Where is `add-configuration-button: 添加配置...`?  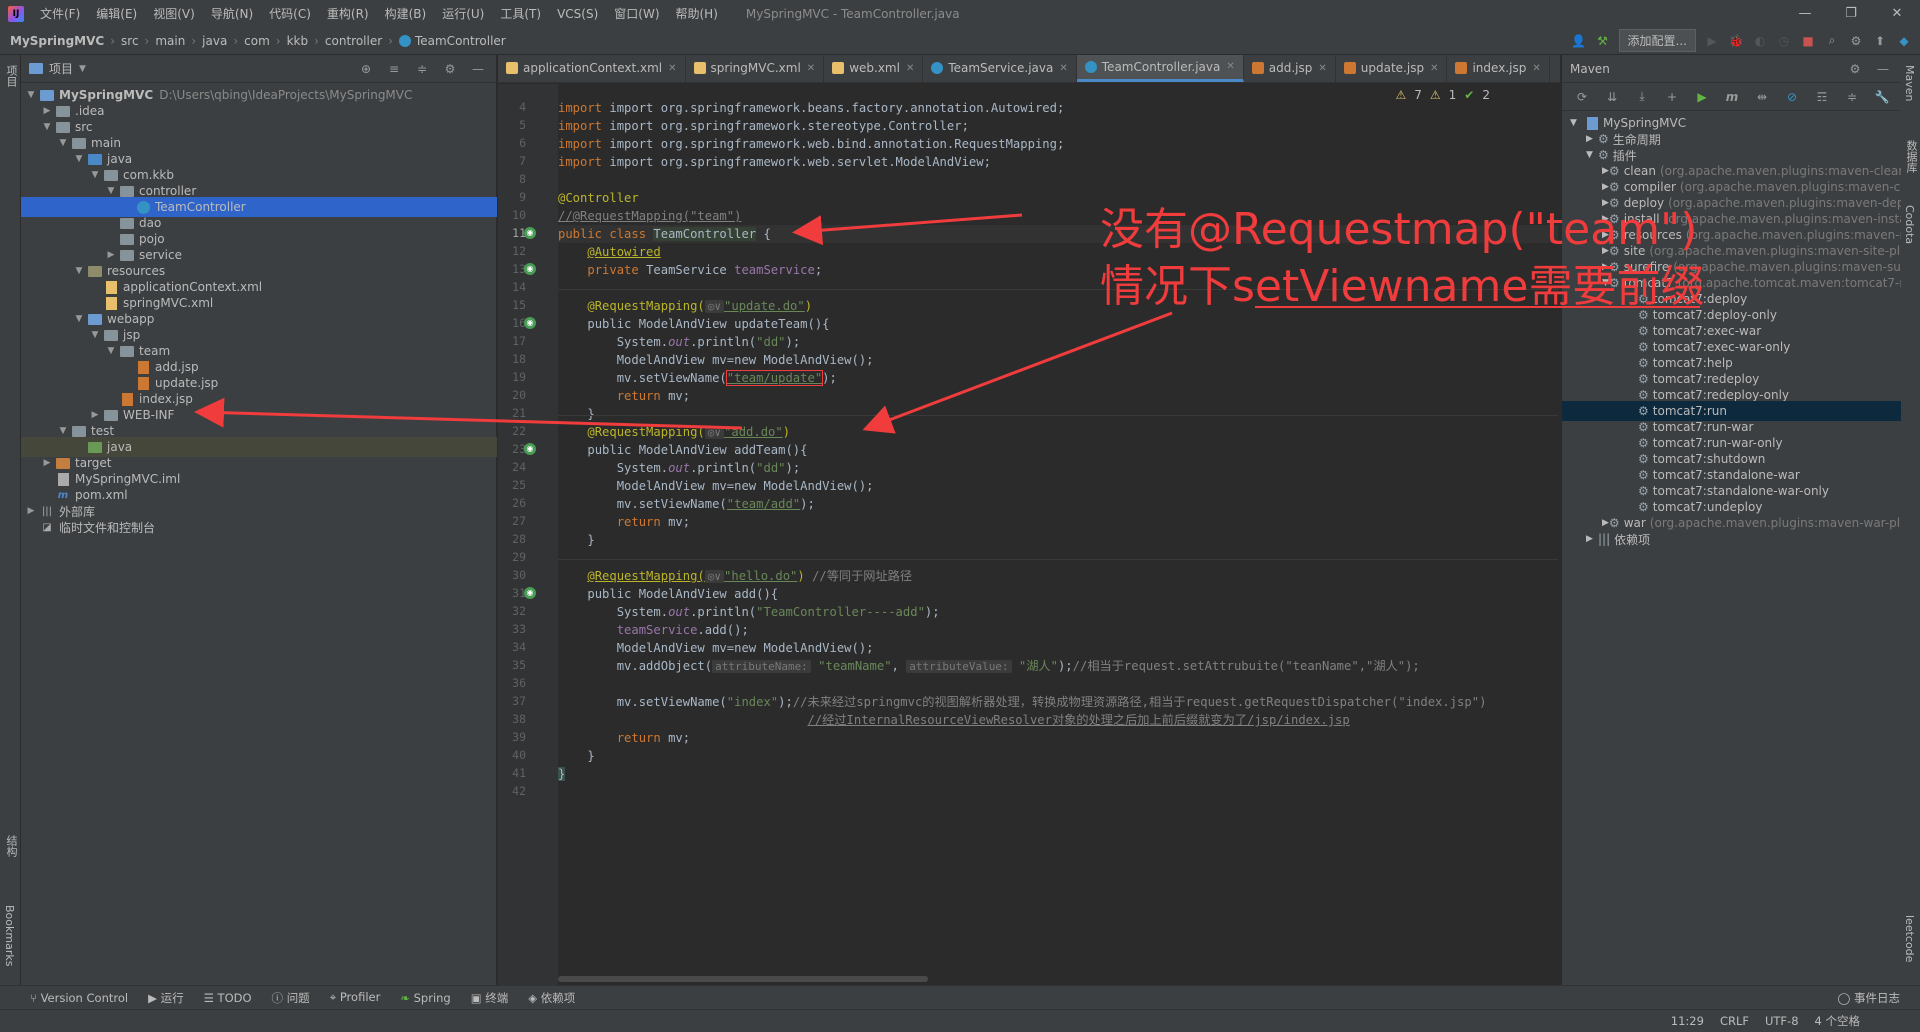 add-configuration-button: 添加配置... is located at coordinates (1657, 40).